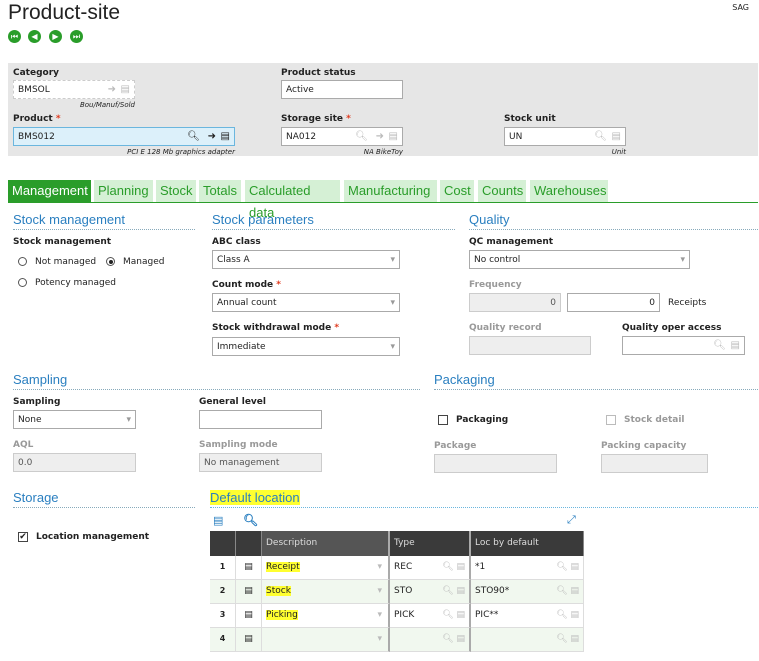 This screenshot has width=759, height=661. I want to click on location-management-checkbox: ✔, so click(23, 537).